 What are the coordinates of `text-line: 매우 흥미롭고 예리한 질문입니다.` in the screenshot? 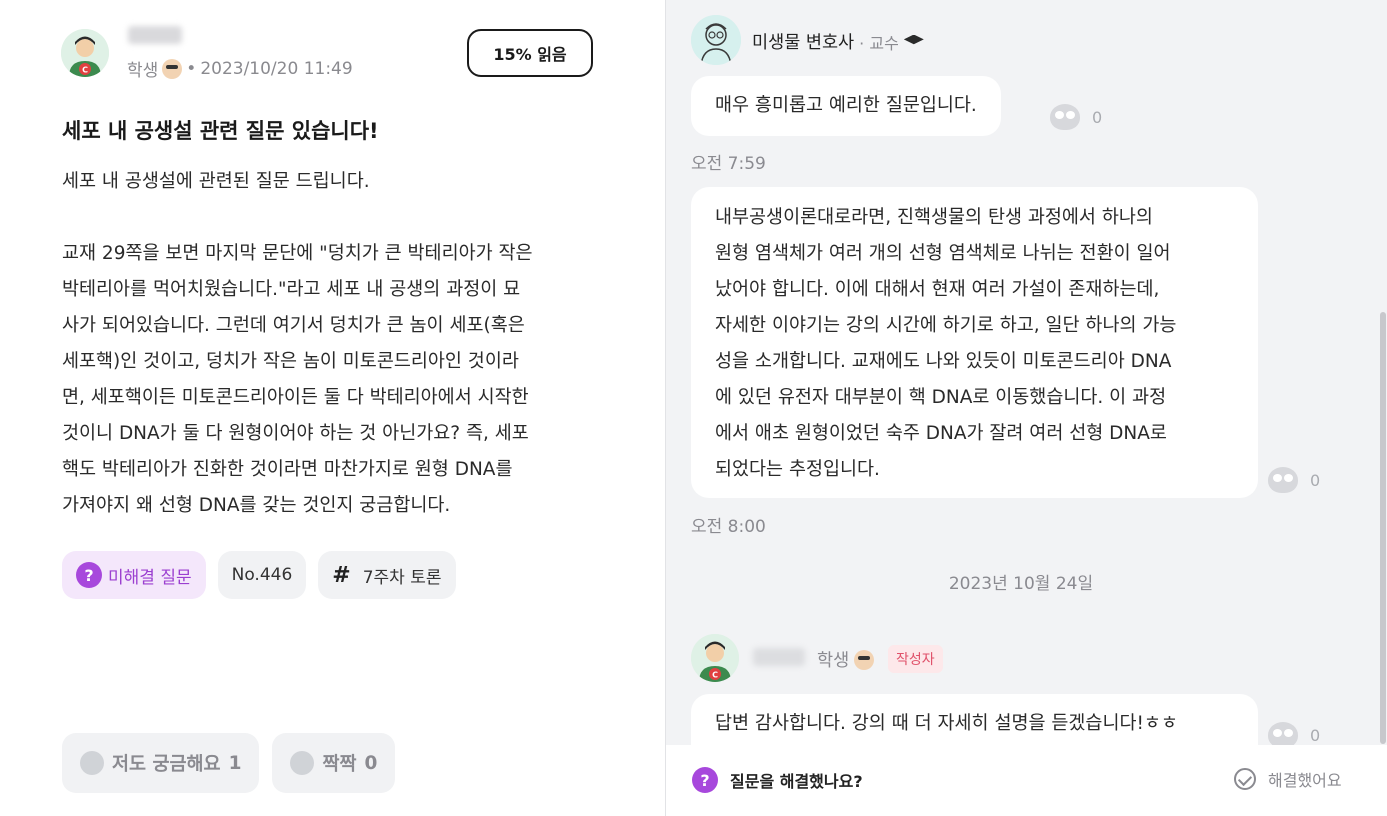 It's located at (846, 105).